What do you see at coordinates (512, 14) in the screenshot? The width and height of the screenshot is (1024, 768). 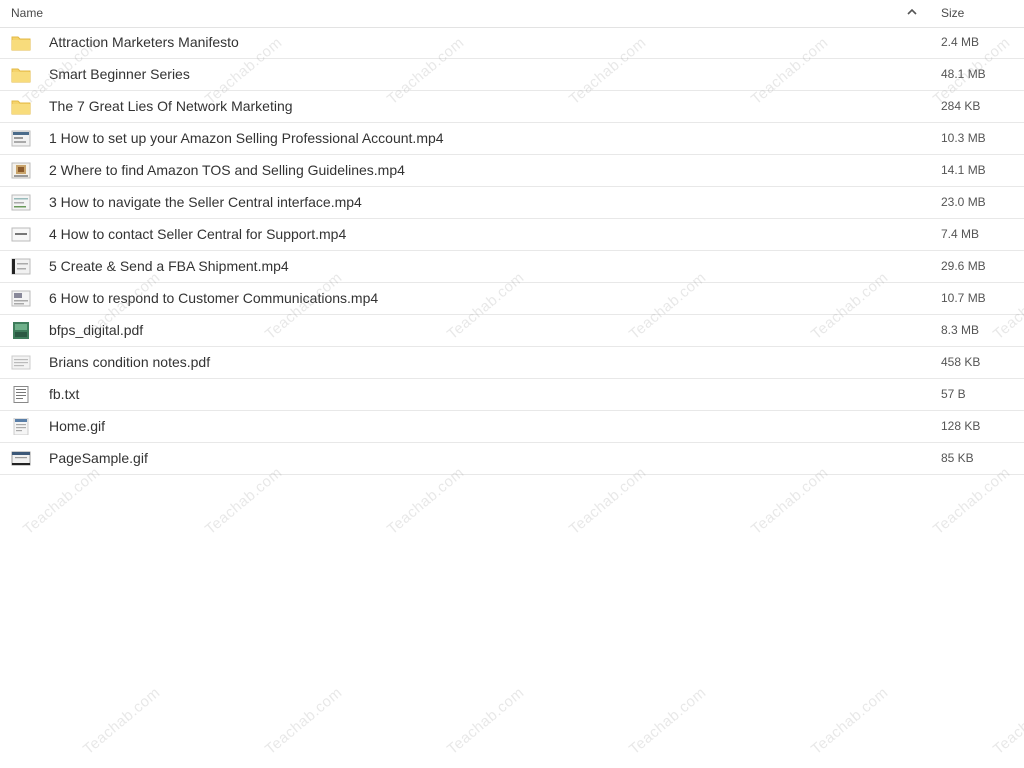 I see `file-list-header: Name Size` at bounding box center [512, 14].